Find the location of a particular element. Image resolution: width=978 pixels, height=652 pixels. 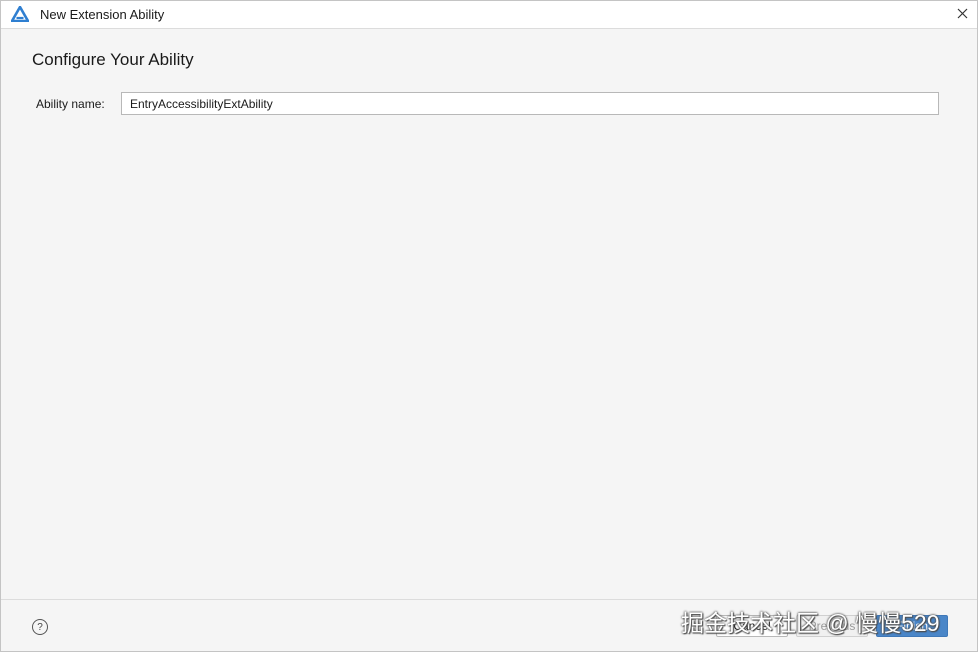

previous-button: Previous is located at coordinates (832, 626).